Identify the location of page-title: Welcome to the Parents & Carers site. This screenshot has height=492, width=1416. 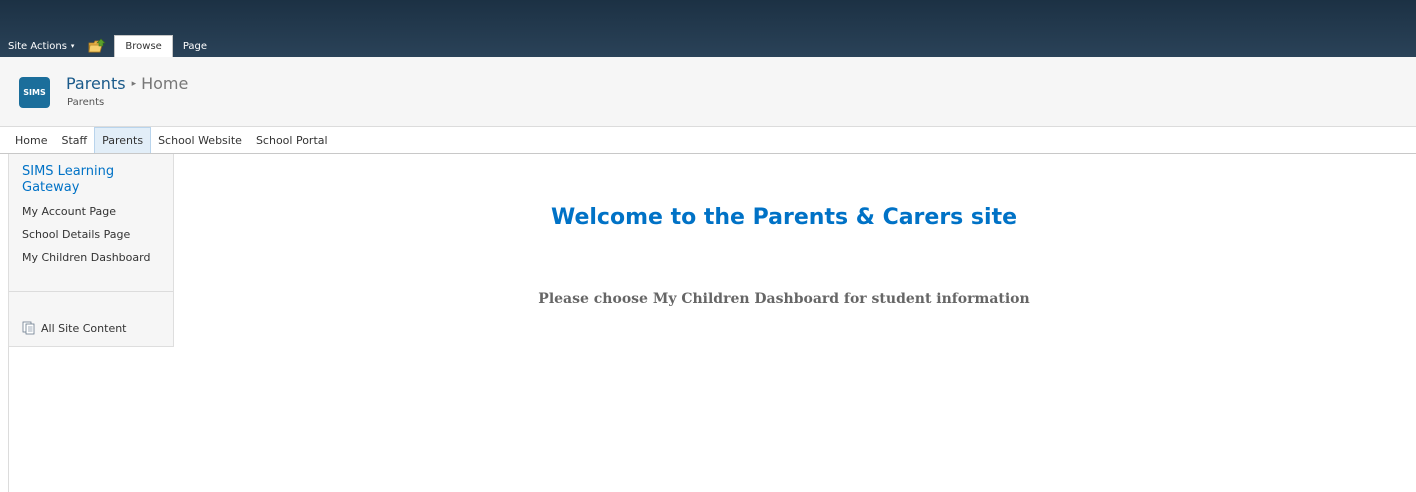
(784, 217).